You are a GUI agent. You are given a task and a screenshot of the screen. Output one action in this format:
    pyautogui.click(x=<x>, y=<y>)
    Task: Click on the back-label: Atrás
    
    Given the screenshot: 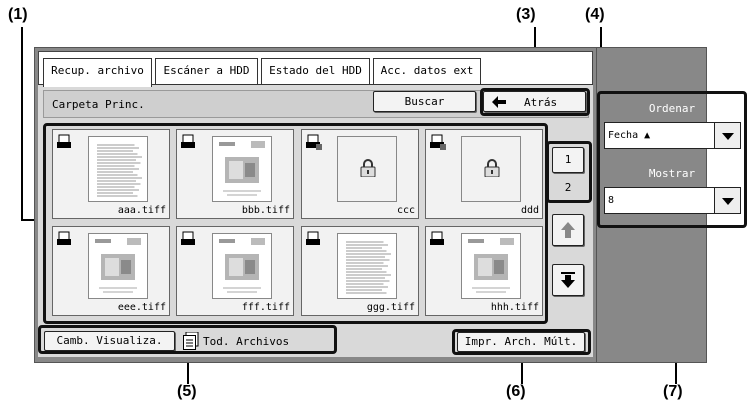 What is the action you would take?
    pyautogui.click(x=541, y=102)
    